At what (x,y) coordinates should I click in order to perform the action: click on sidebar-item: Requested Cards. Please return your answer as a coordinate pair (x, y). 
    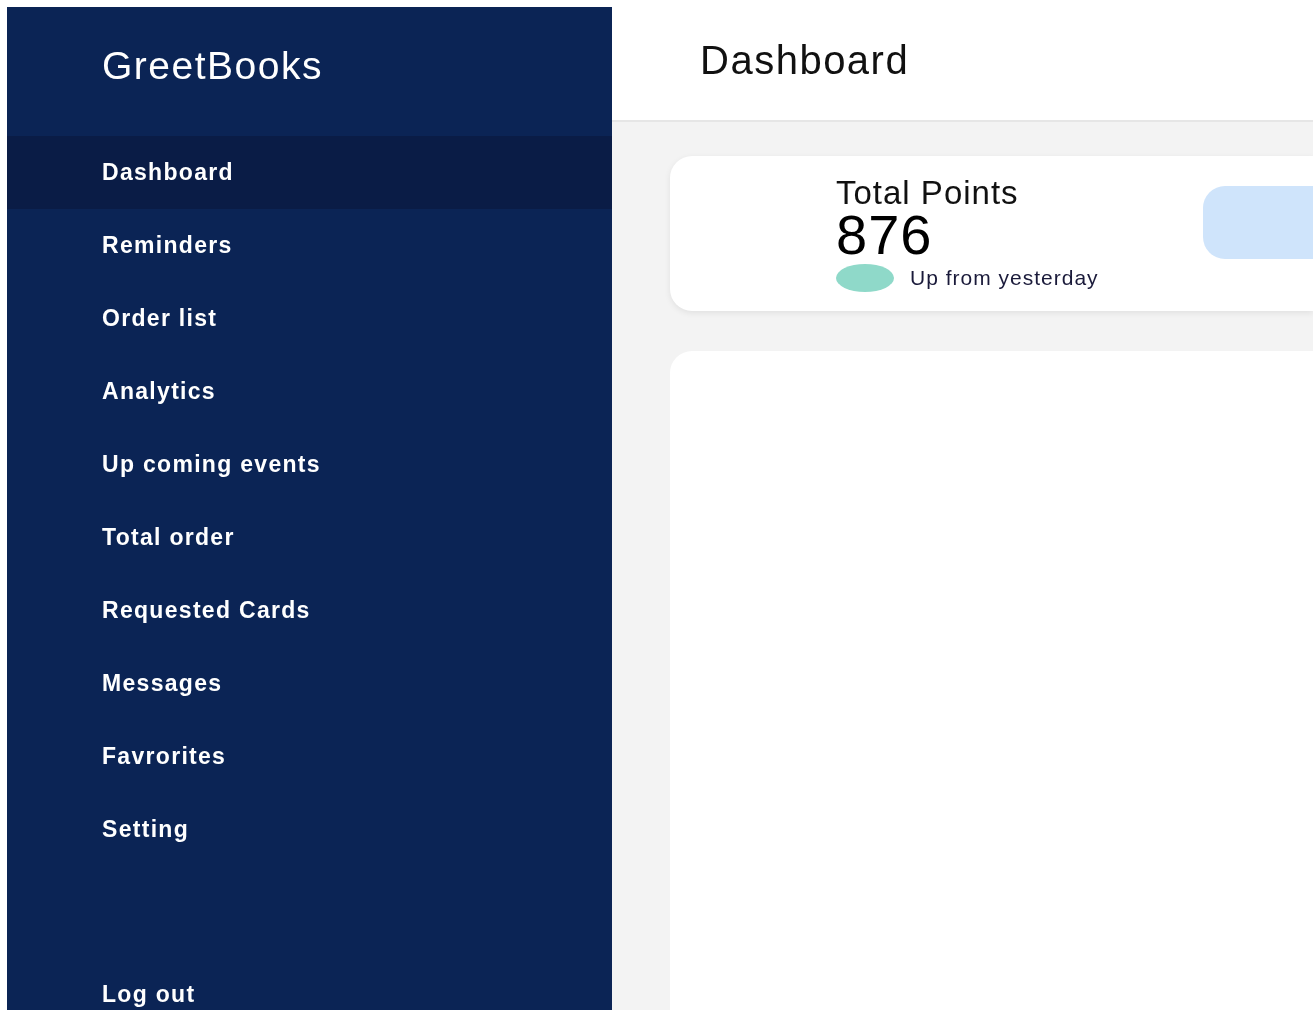
    Looking at the image, I should click on (309, 610).